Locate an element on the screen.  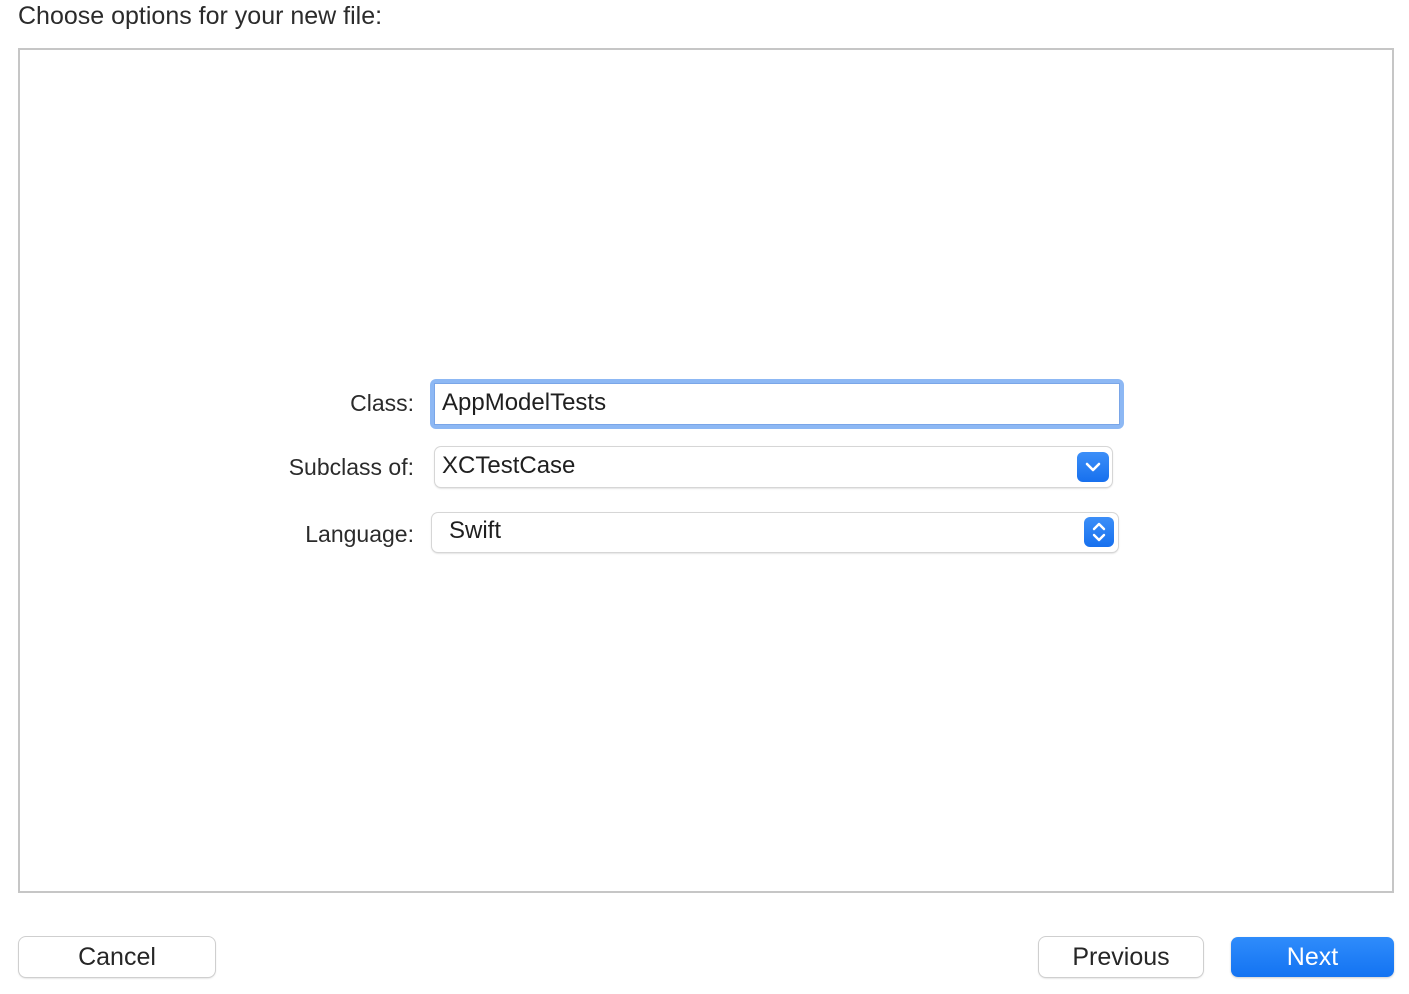
up-down-chevron-icon is located at coordinates (1099, 532).